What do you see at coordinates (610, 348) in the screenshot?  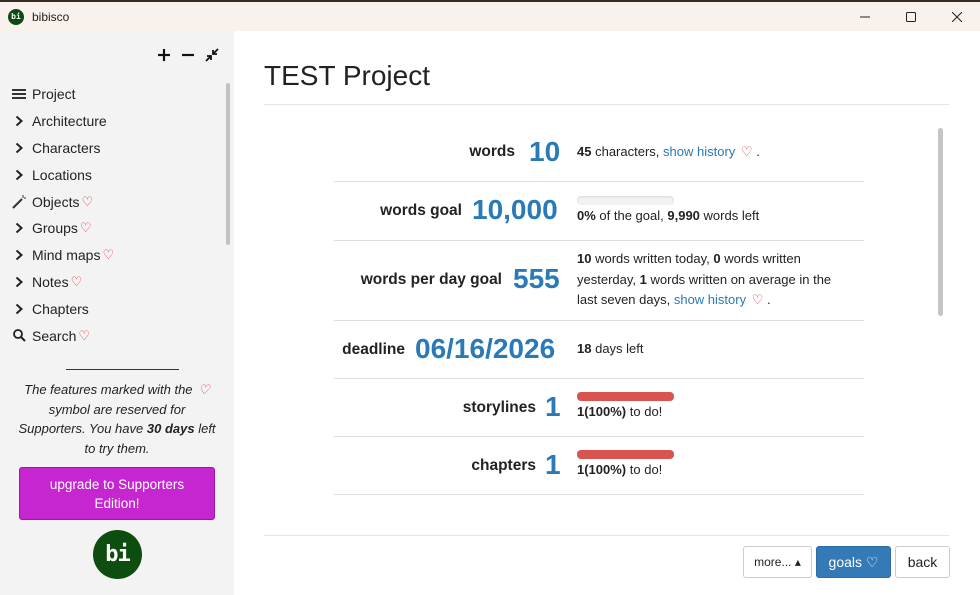 I see `stat-info: 18 days left` at bounding box center [610, 348].